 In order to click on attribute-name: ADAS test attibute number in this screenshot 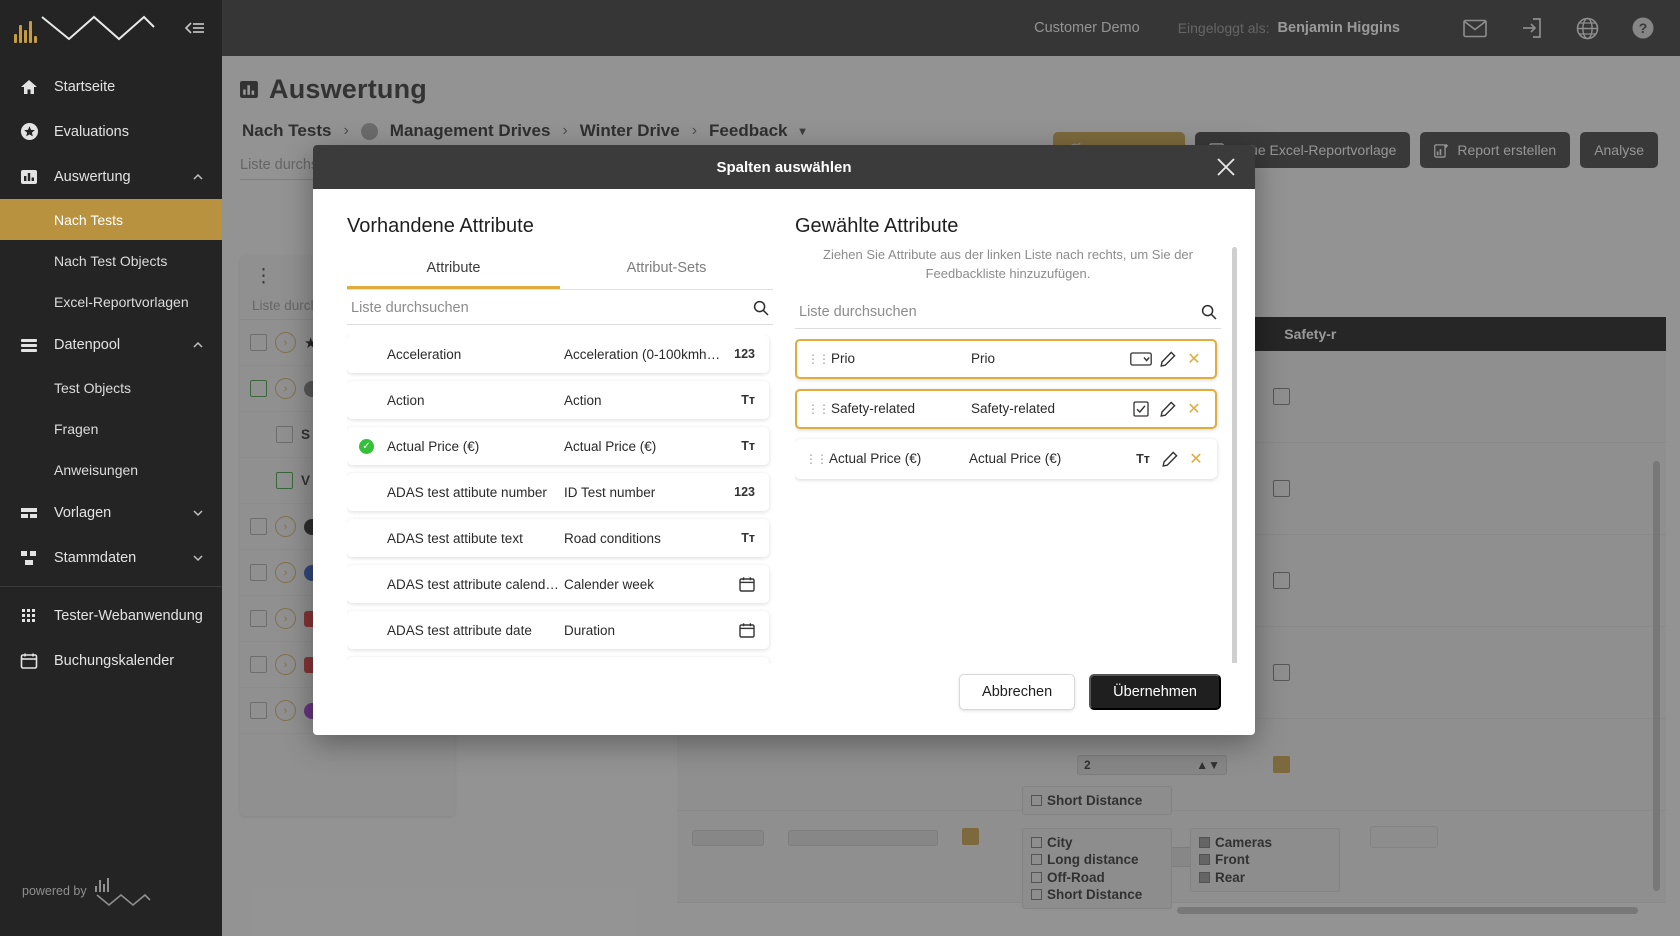, I will do `click(467, 492)`.